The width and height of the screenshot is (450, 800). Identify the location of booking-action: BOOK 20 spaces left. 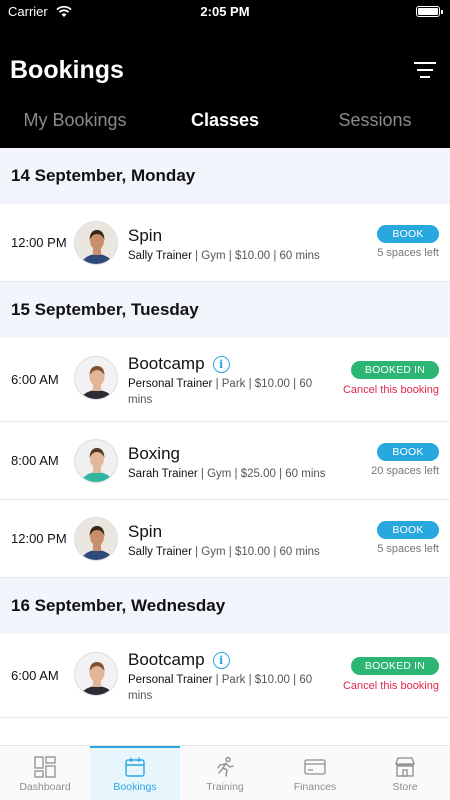
(405, 459).